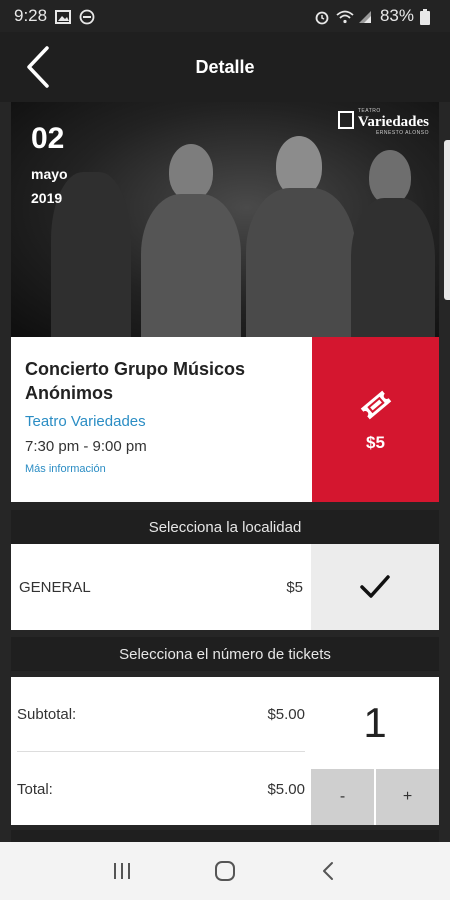 Image resolution: width=450 pixels, height=900 pixels. I want to click on battery-icon, so click(428, 17).